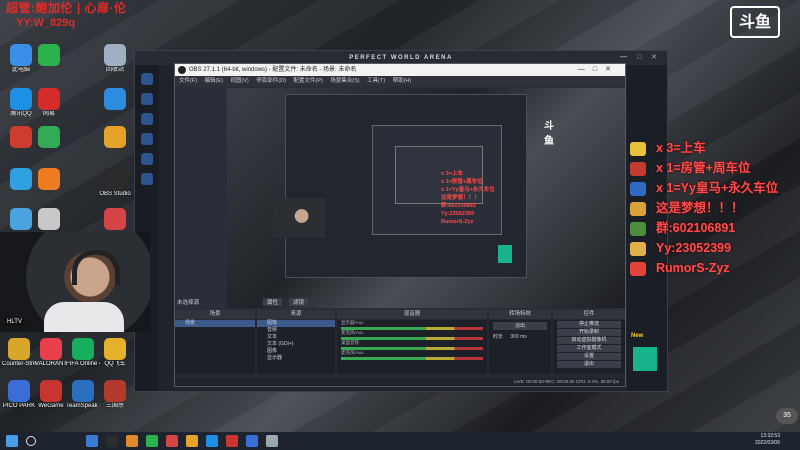 This screenshot has height=450, width=800. I want to click on controls-panel: 停止推流 开始录制 启动虚拟摄像机 工作室模式 设置 退出, so click(589, 347).